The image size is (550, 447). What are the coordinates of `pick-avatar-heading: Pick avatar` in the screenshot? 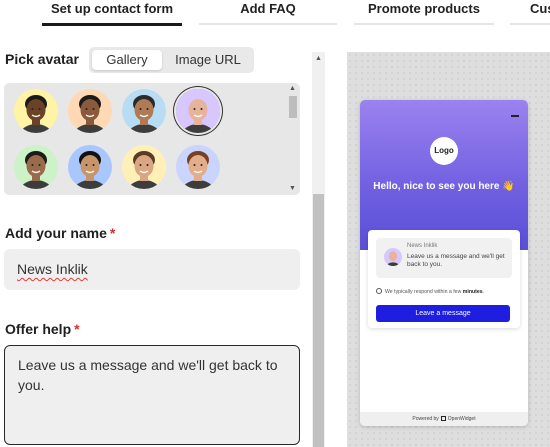 It's located at (42, 59).